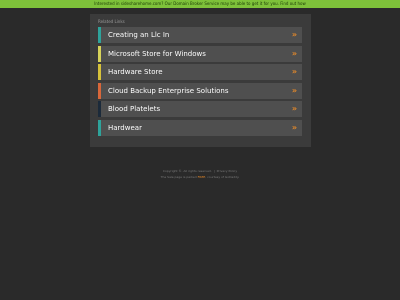 This screenshot has width=400, height=300. Describe the element at coordinates (200, 35) in the screenshot. I see `related-link-1: Creating an Llc In »` at that location.